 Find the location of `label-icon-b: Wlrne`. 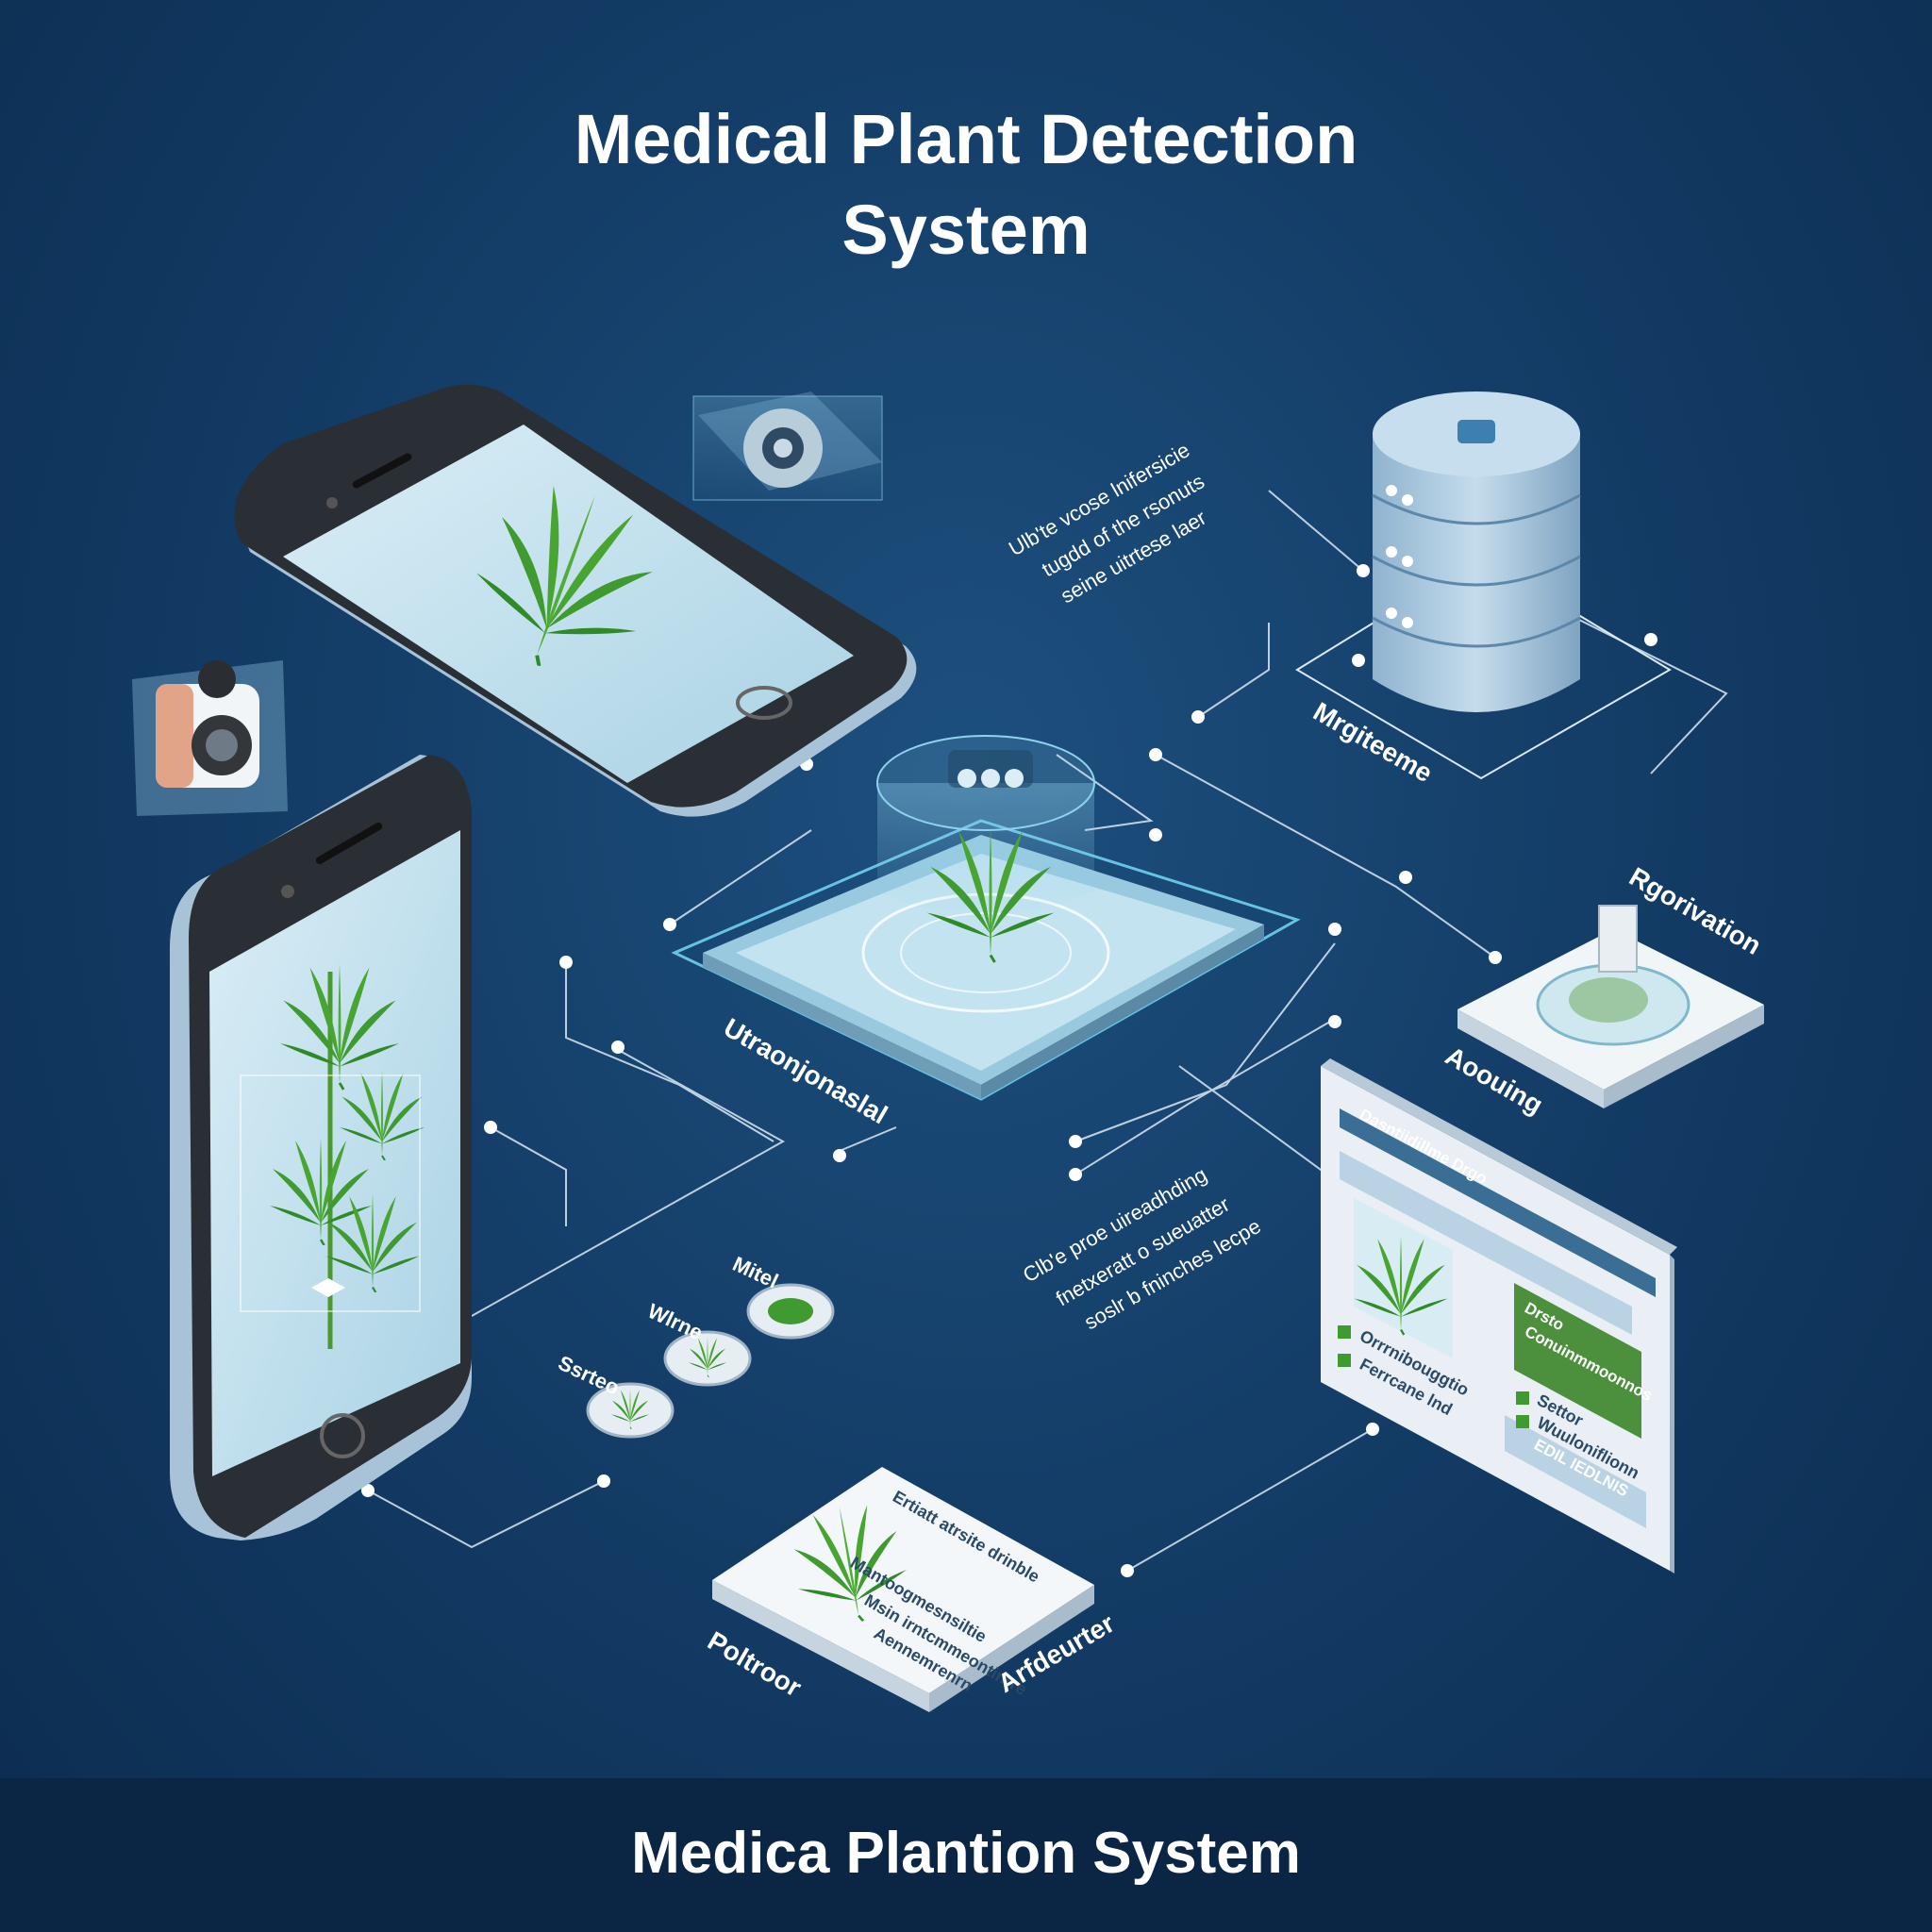

label-icon-b: Wlrne is located at coordinates (675, 1321).